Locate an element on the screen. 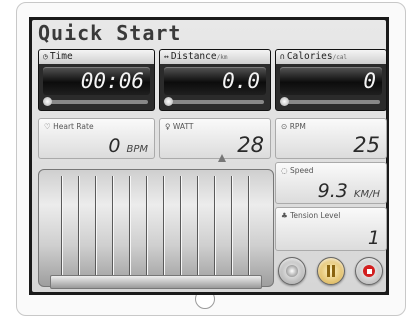 The image size is (406, 316). time-header: ◷ Time is located at coordinates (96, 57).